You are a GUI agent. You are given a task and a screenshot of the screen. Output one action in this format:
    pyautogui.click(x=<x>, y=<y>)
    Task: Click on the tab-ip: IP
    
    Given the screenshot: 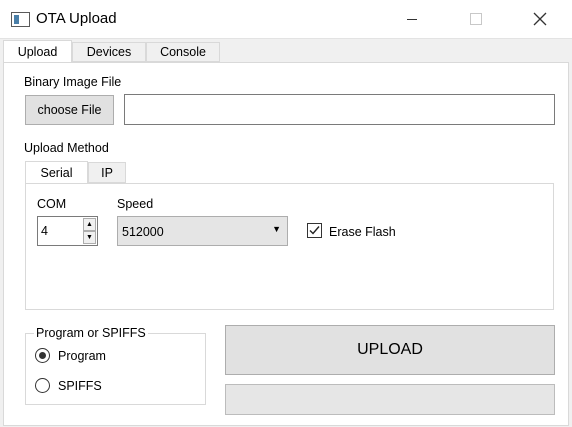 What is the action you would take?
    pyautogui.click(x=107, y=172)
    